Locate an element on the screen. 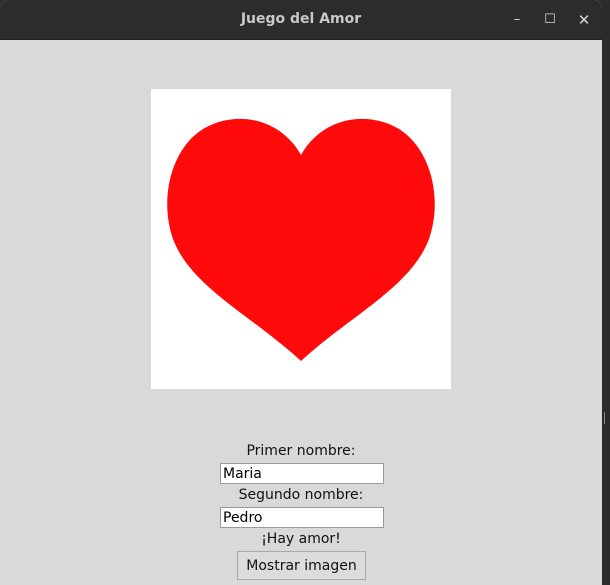 The image size is (610, 585). desktop-edge is located at coordinates (606, 292).